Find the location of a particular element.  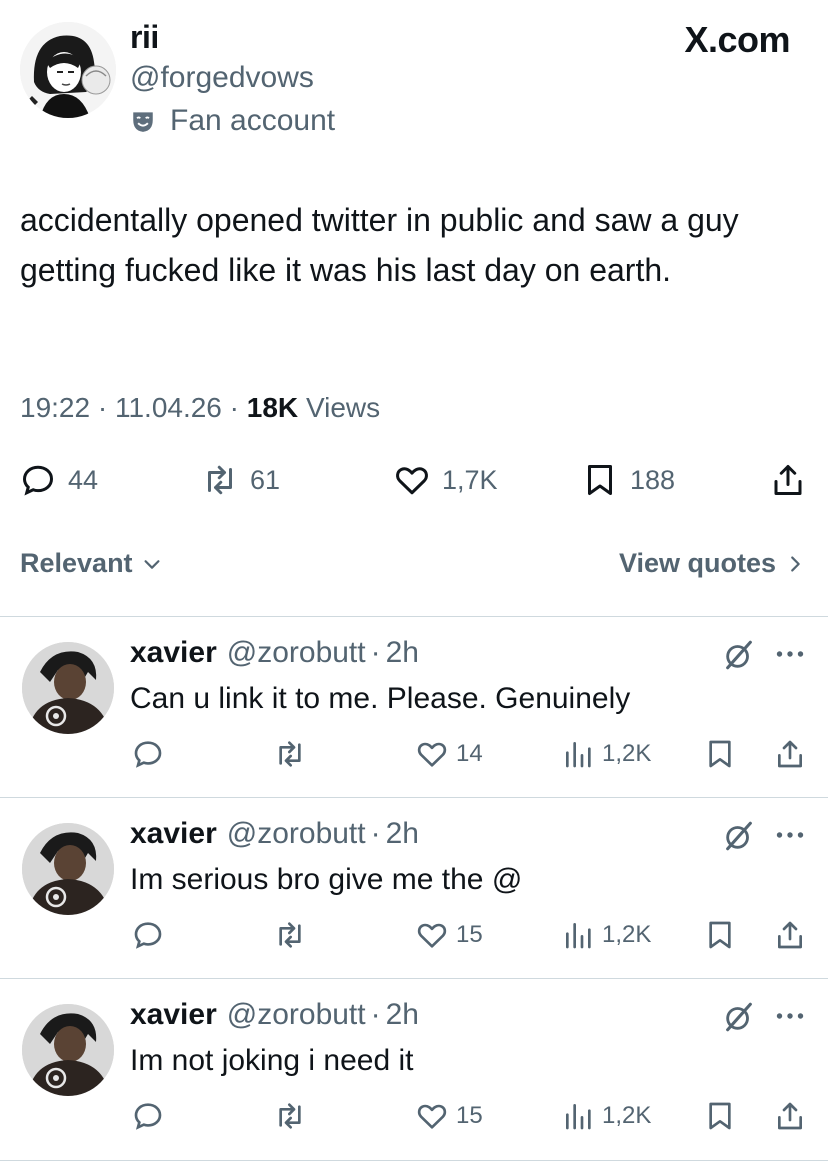

tweet-action-bar: 44 61 1,7K 188 is located at coordinates (414, 483).